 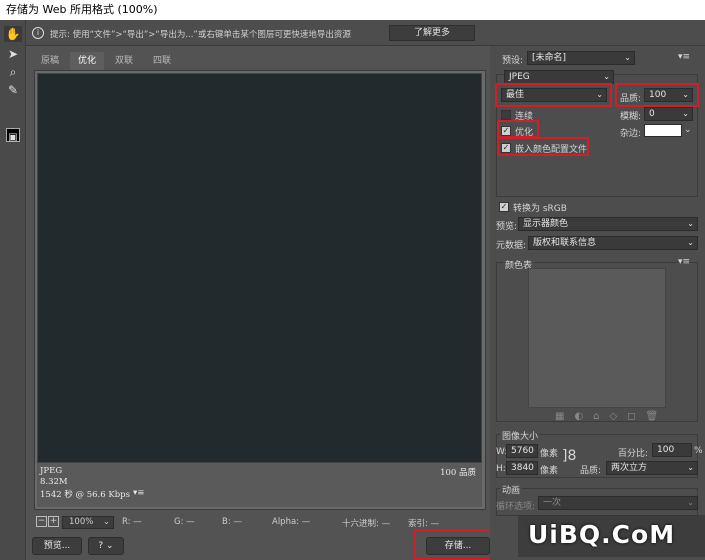 What do you see at coordinates (618, 503) in the screenshot?
I see `loop-options-select: 一次 ⌄` at bounding box center [618, 503].